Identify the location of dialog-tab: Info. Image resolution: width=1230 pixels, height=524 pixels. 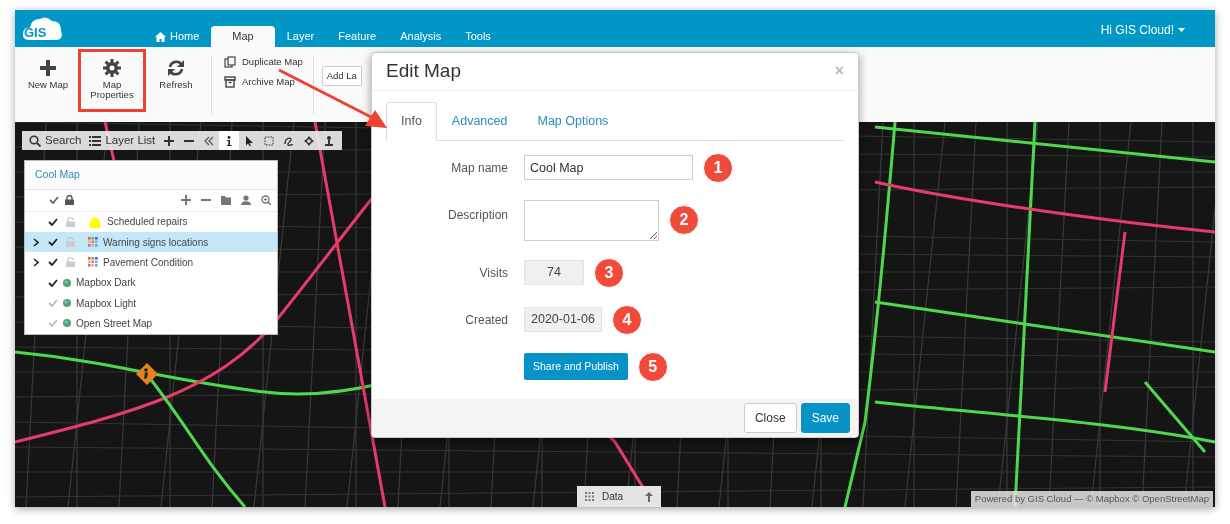
(411, 121).